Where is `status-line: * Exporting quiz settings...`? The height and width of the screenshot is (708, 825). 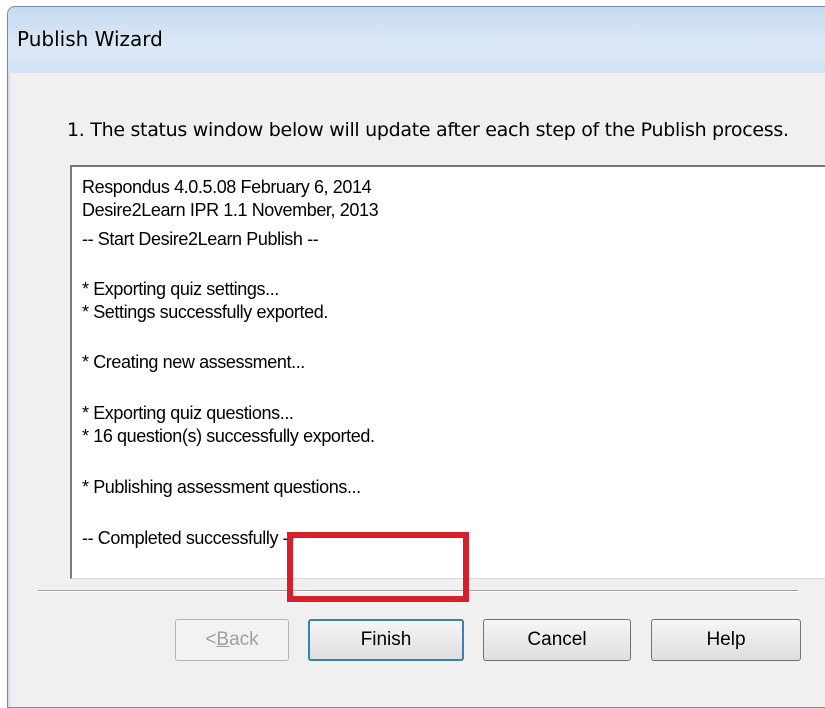
status-line: * Exporting quiz settings... is located at coordinates (180, 289).